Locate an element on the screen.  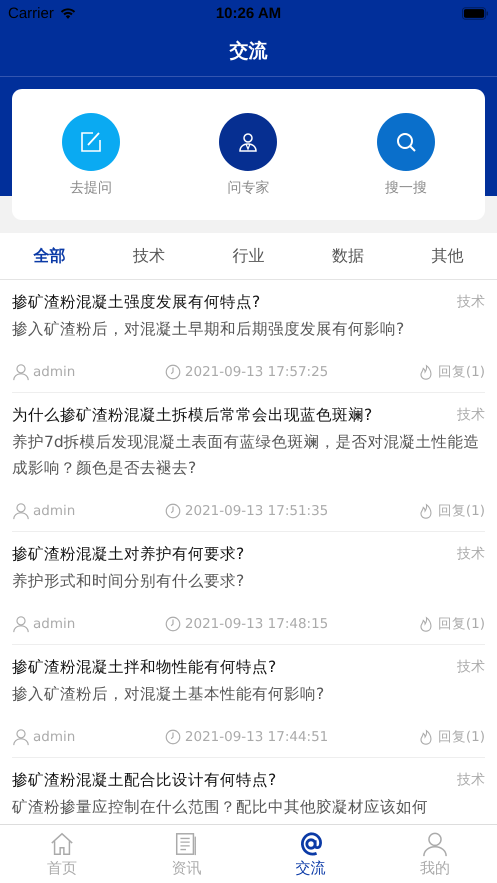
ask-action: 去提问 is located at coordinates (90, 154).